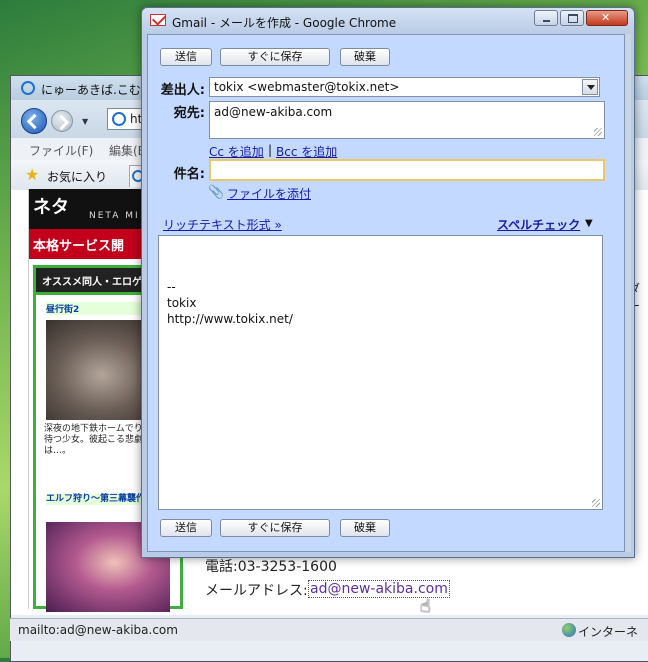 Image resolution: width=648 pixels, height=662 pixels. What do you see at coordinates (186, 57) in the screenshot?
I see `send-button: 送信` at bounding box center [186, 57].